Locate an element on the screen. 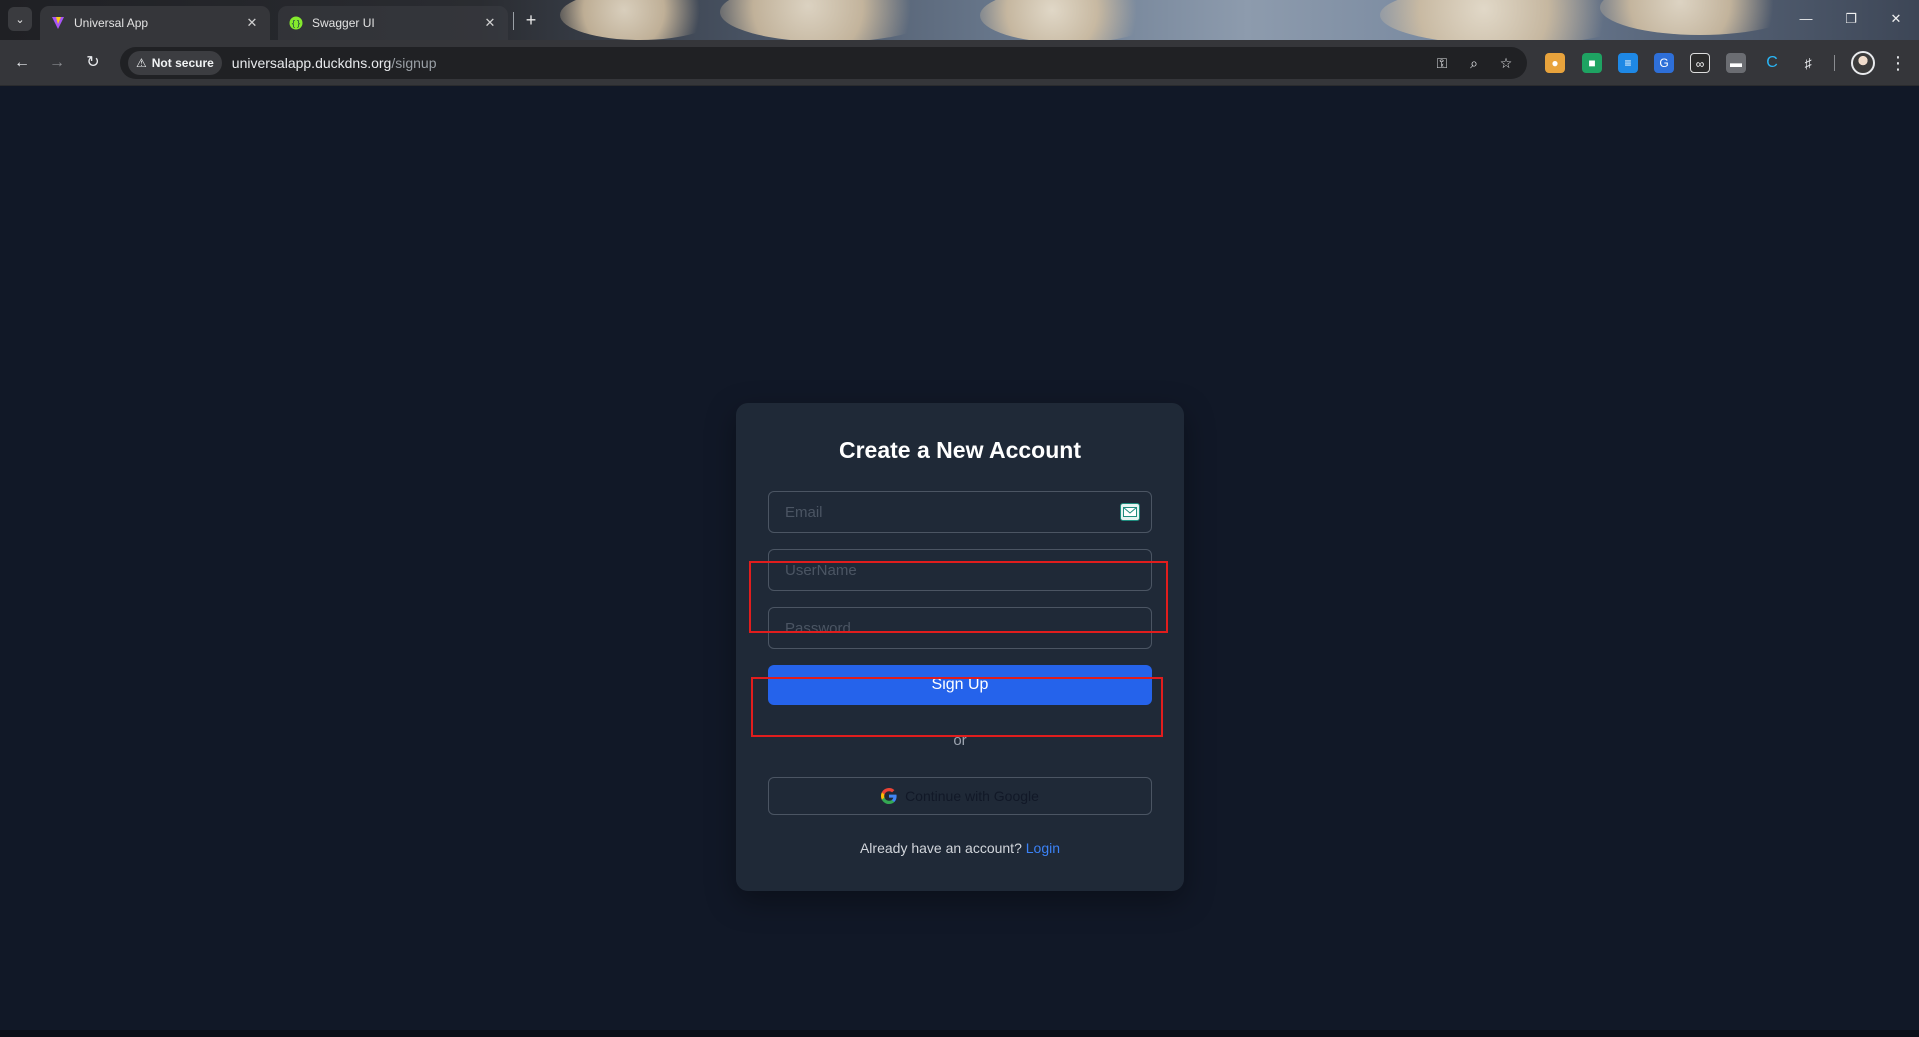  security-indicator: ⚠ Not secure is located at coordinates (175, 63).